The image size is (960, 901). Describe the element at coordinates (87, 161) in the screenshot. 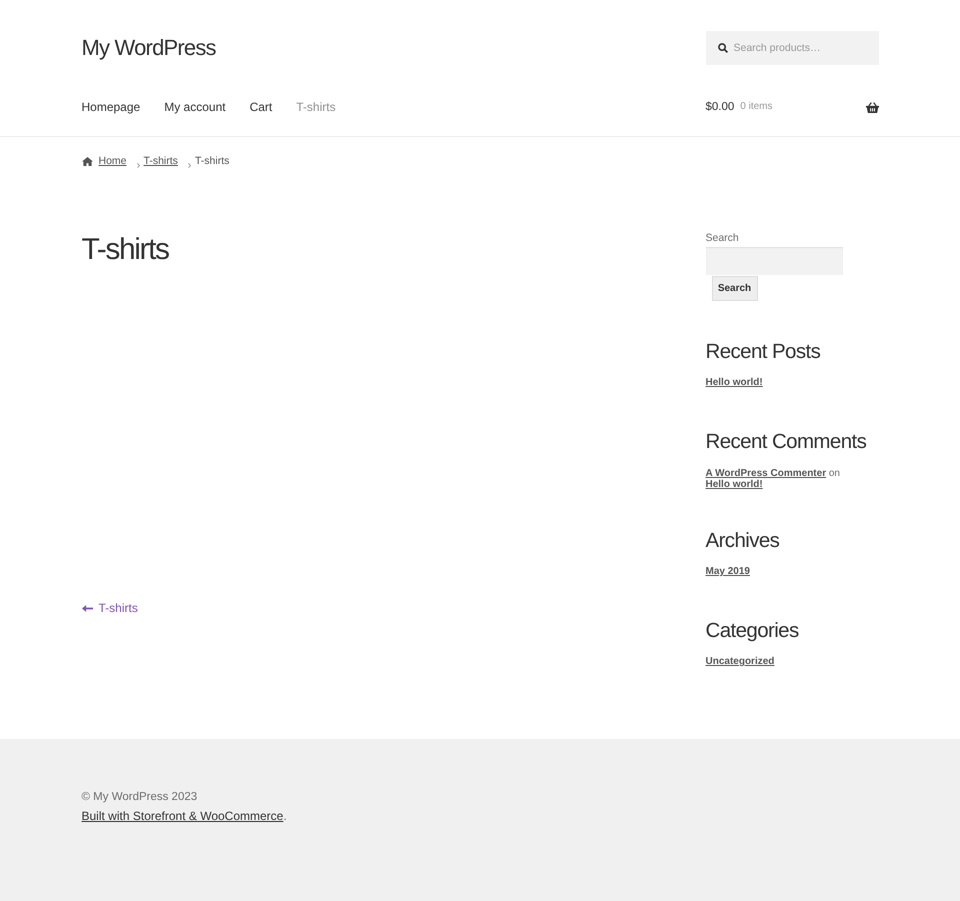

I see `home-icon` at that location.